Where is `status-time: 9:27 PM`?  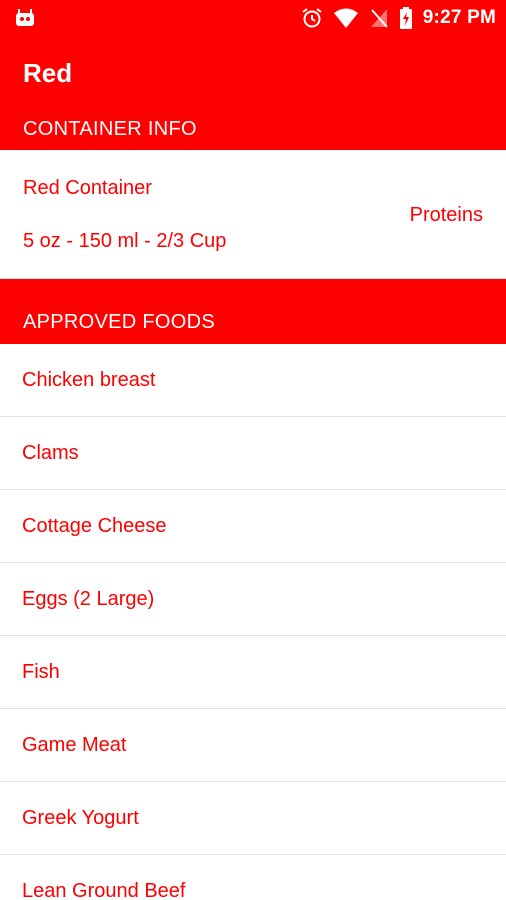 status-time: 9:27 PM is located at coordinates (459, 17).